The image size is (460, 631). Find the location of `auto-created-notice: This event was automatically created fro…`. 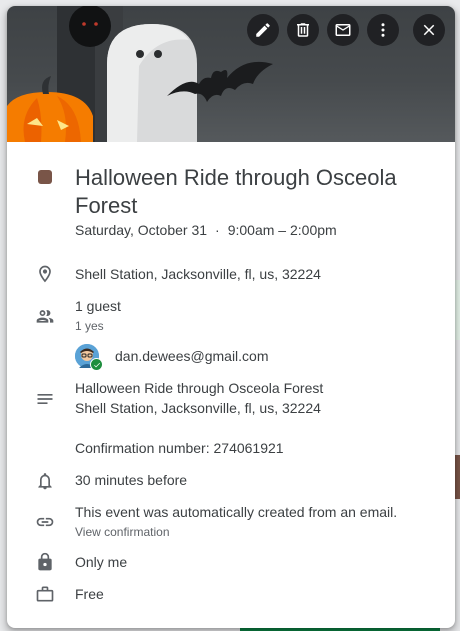

auto-created-notice: This event was automatically created fro… is located at coordinates (236, 512).